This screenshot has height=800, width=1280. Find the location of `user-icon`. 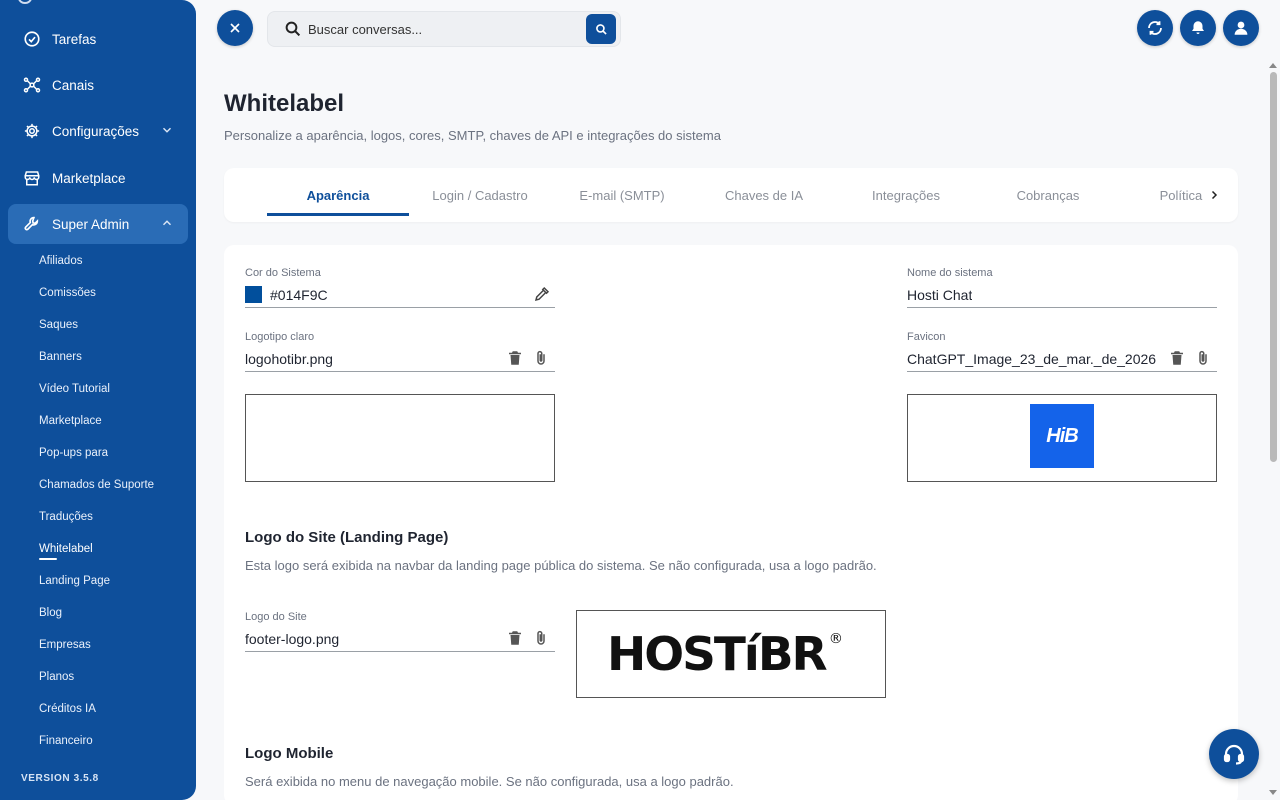

user-icon is located at coordinates (1241, 28).